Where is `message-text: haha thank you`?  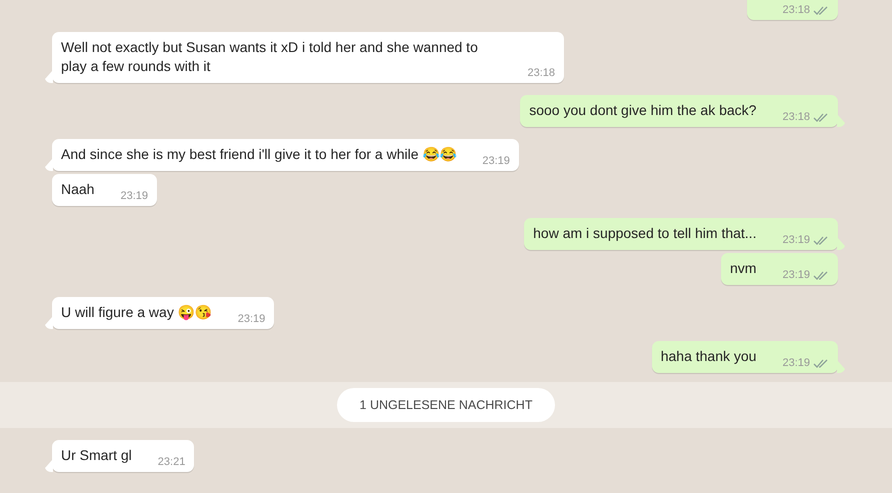
message-text: haha thank you is located at coordinates (708, 356).